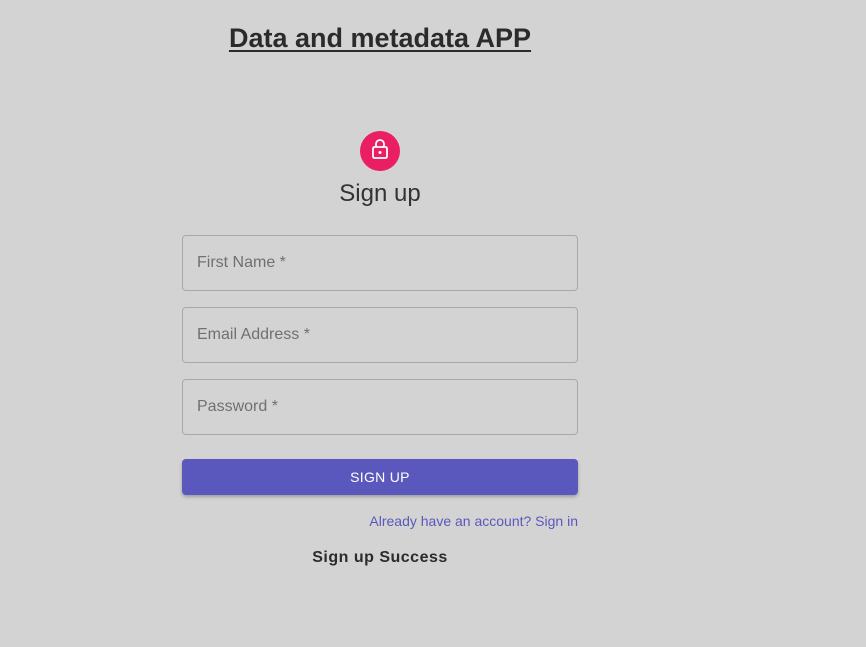  I want to click on app-title: Data and metadata APP, so click(380, 38).